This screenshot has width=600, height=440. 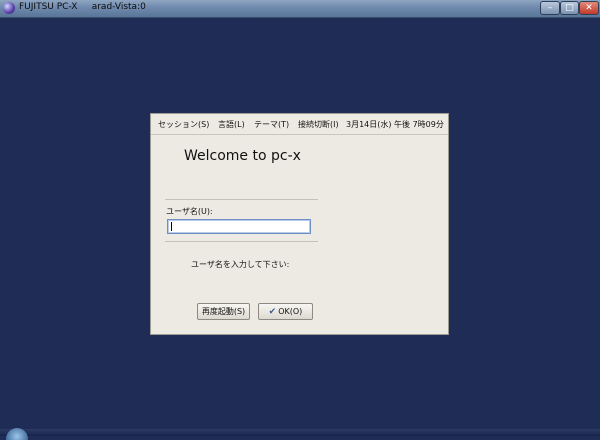 I want to click on app-icon, so click(x=9, y=8).